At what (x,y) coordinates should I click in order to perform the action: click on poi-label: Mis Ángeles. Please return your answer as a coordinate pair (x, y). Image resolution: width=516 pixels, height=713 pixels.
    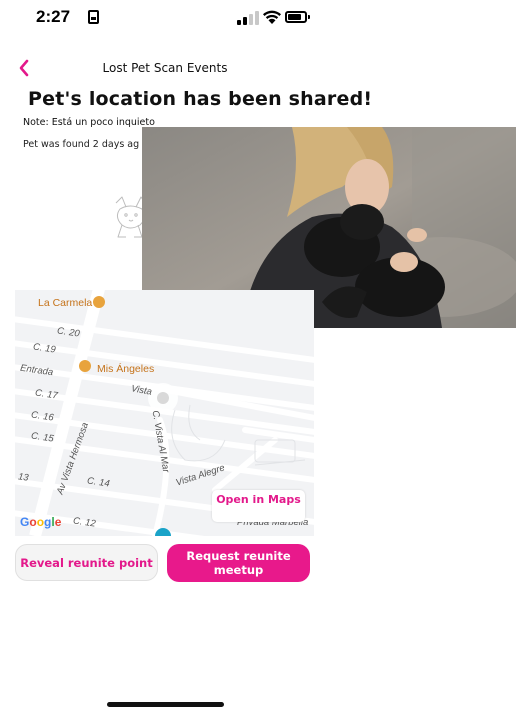
    Looking at the image, I should click on (125, 369).